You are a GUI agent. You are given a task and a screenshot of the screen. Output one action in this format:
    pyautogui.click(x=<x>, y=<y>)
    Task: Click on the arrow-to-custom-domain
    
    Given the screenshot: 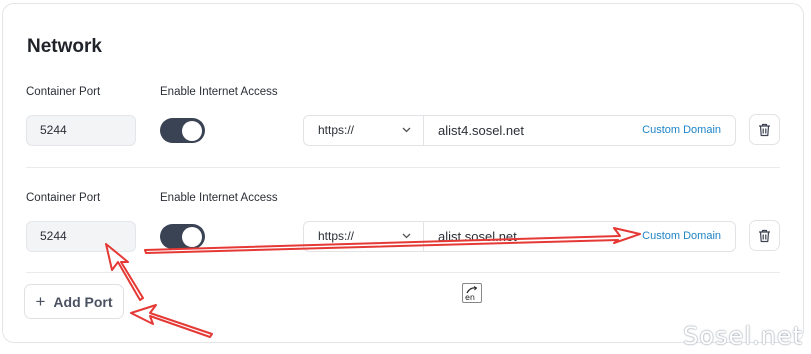 What is the action you would take?
    pyautogui.click(x=392, y=240)
    